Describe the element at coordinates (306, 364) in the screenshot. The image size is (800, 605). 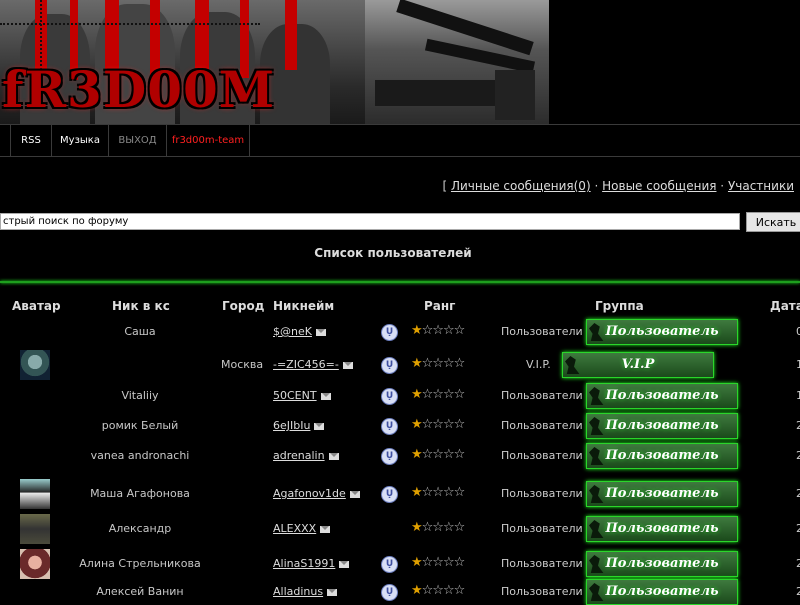
I see `profile-link: -=ZIC456=-` at that location.